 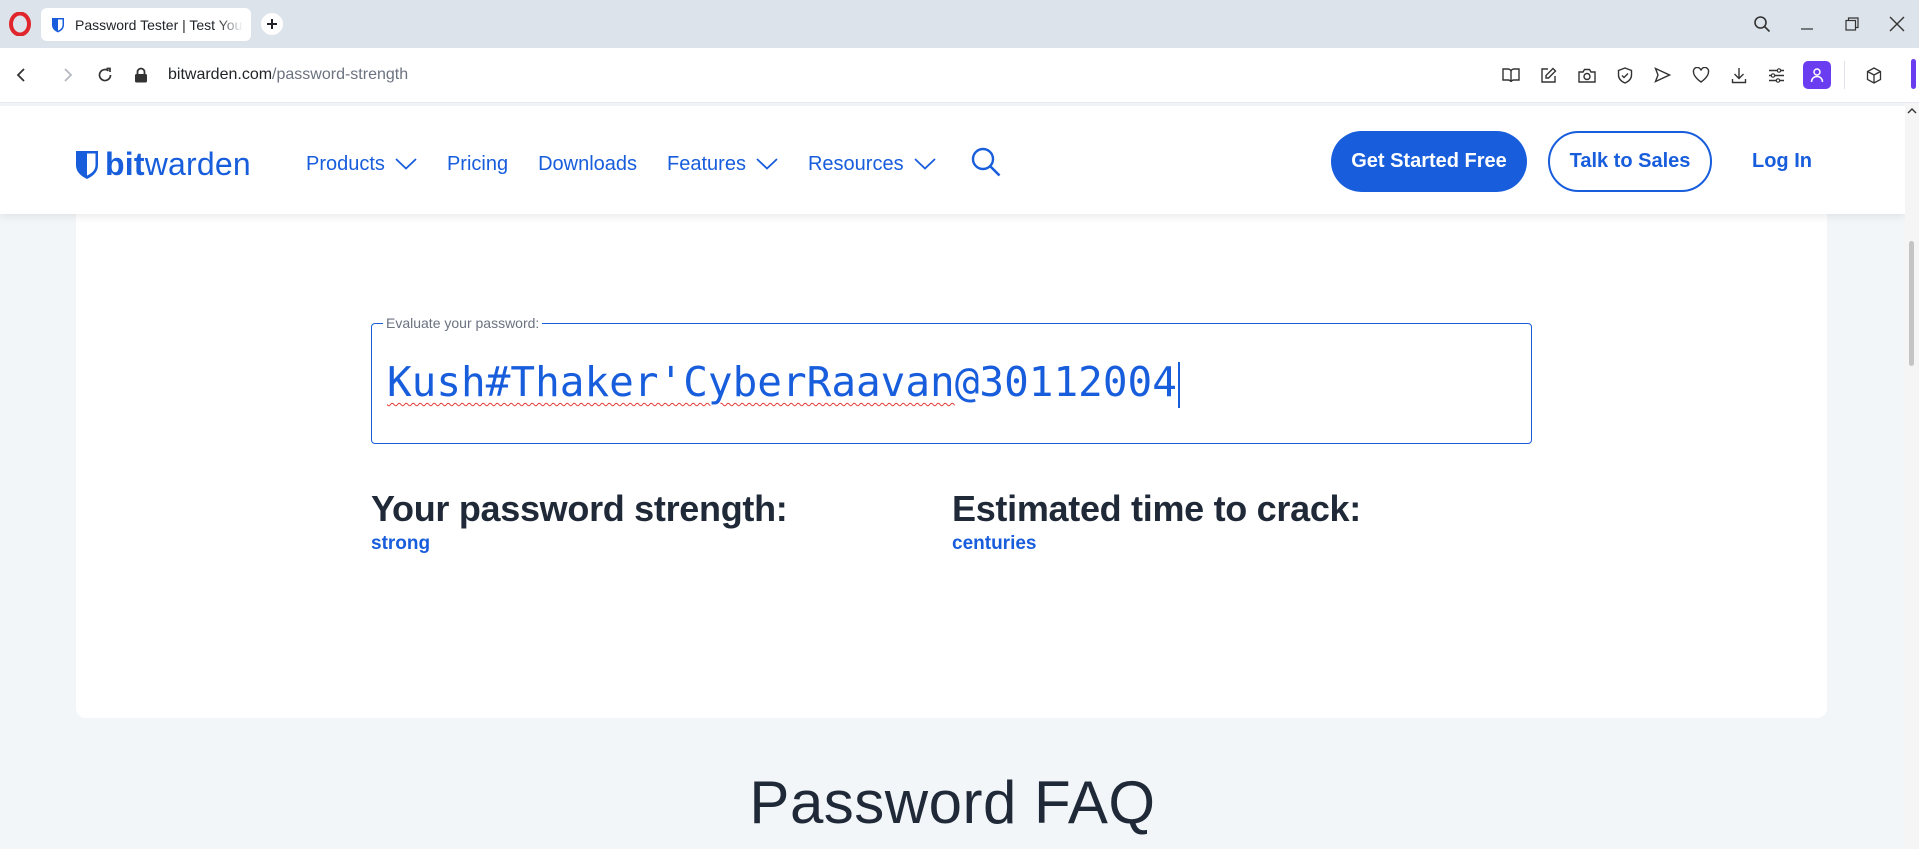 I want to click on nav-features-label: Features, so click(x=706, y=163).